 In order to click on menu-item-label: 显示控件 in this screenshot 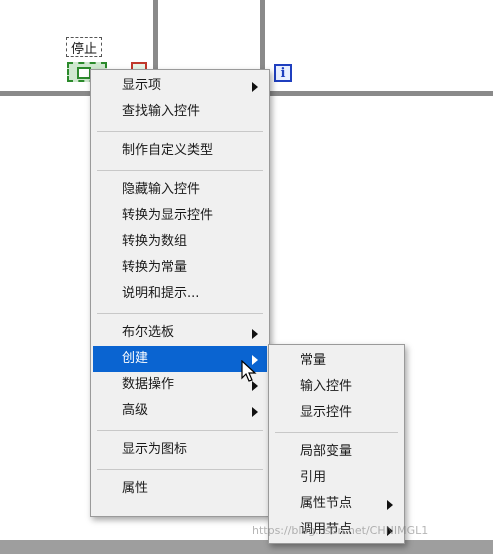, I will do `click(326, 412)`.